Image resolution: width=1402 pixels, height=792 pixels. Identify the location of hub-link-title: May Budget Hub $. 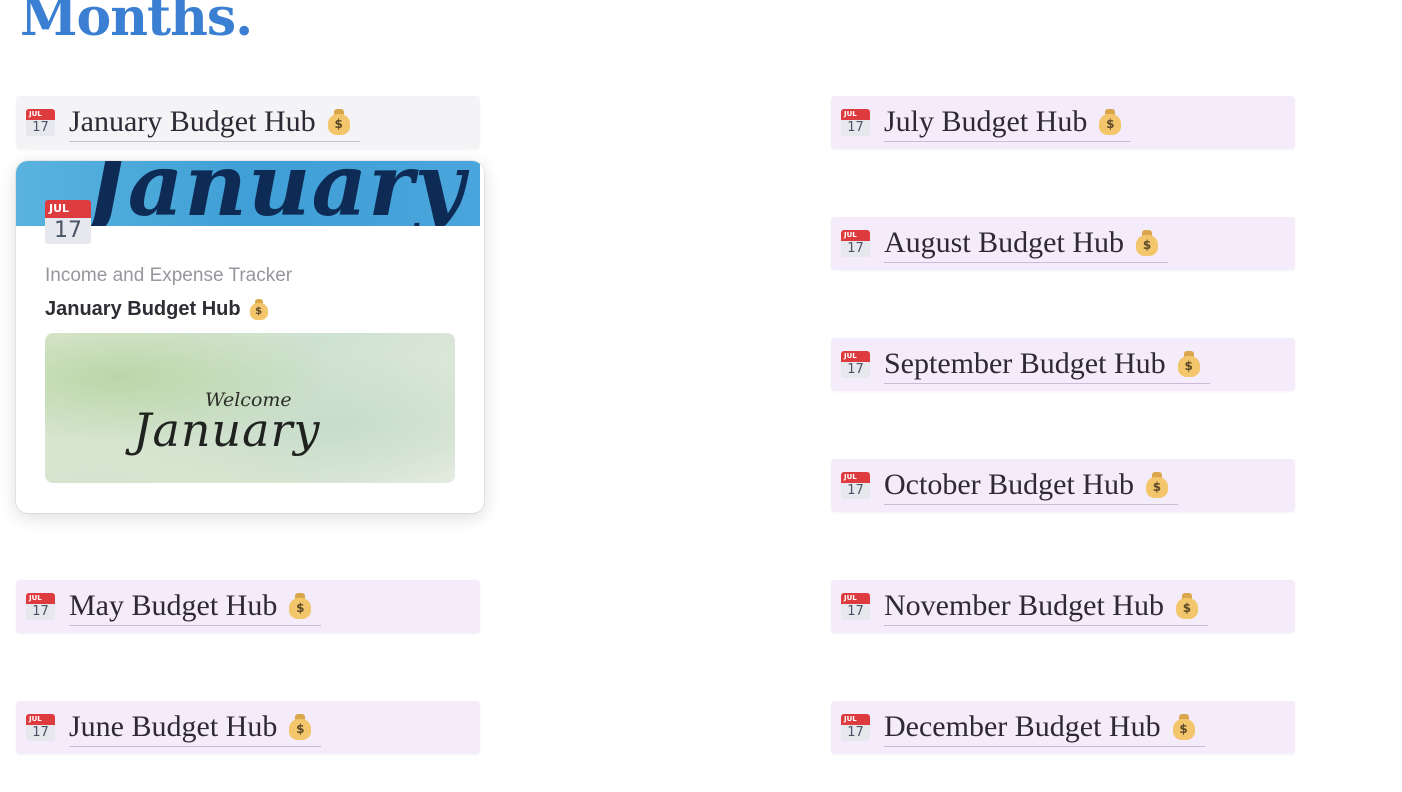
(195, 607).